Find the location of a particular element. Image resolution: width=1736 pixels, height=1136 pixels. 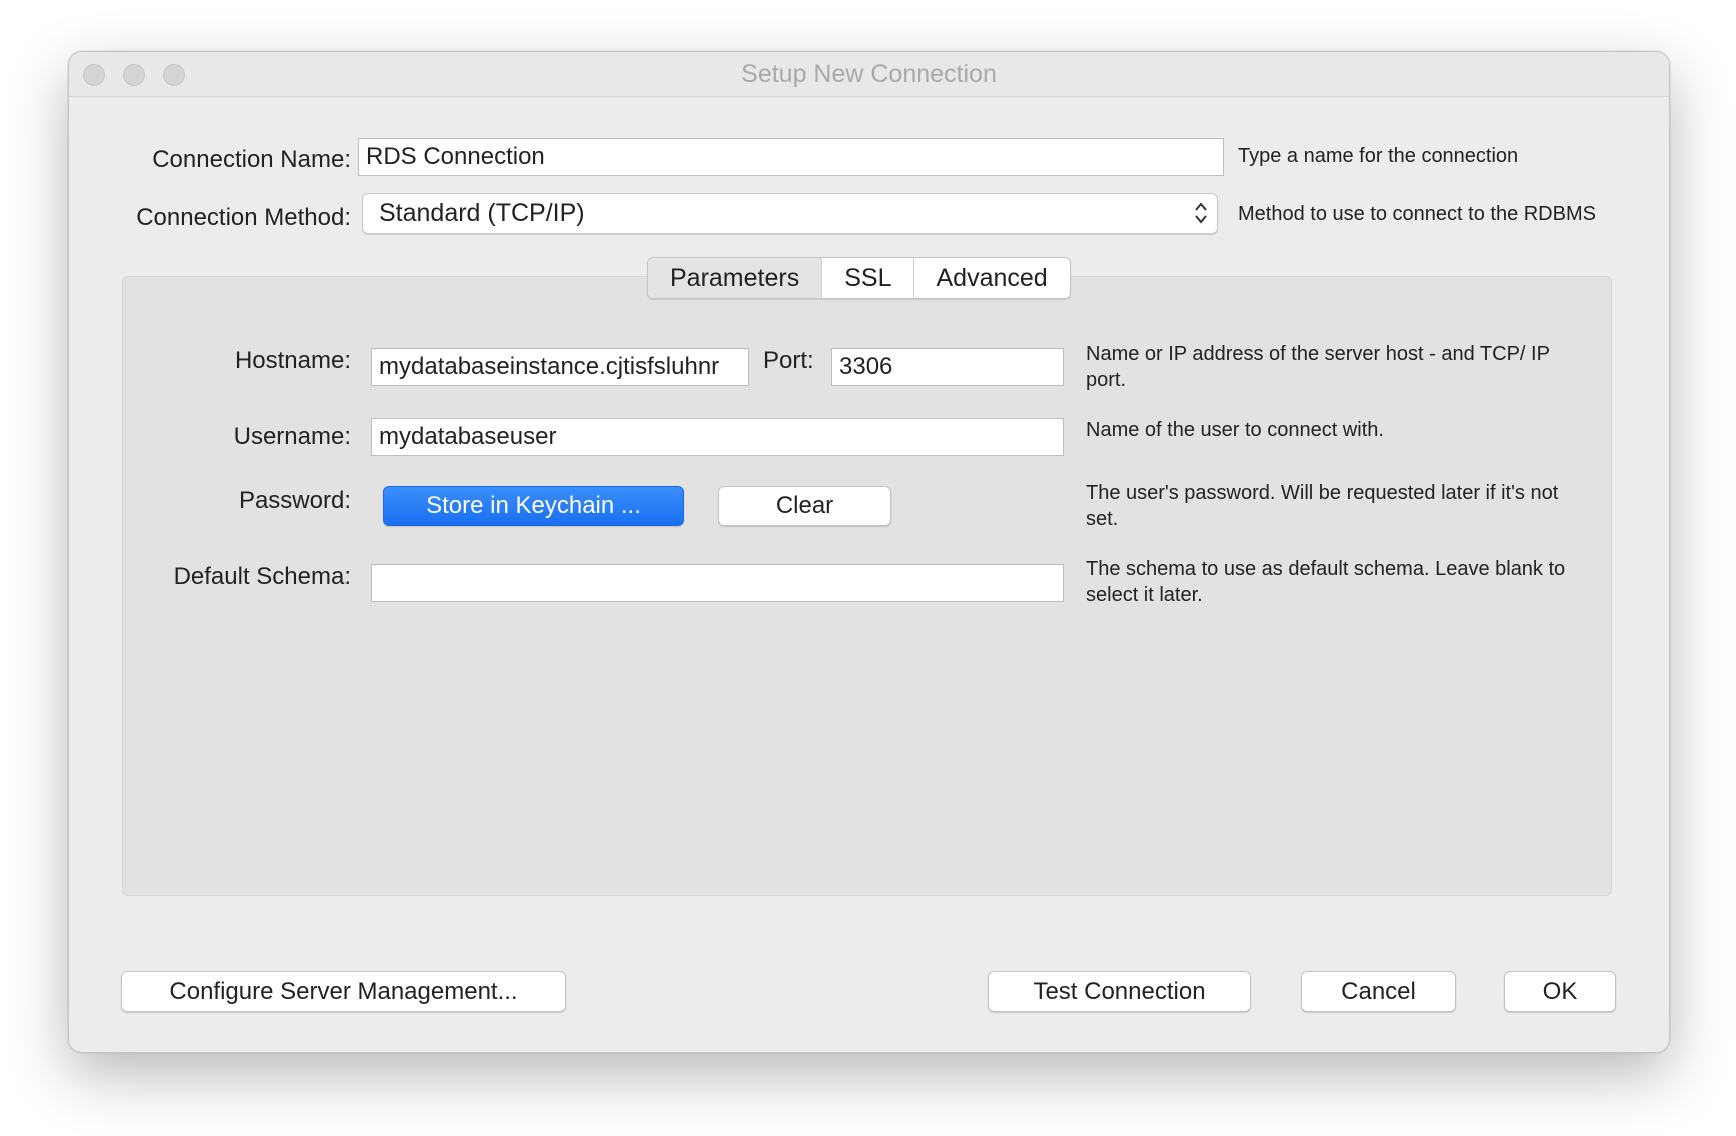

title-bar: Setup New Connection is located at coordinates (869, 74).